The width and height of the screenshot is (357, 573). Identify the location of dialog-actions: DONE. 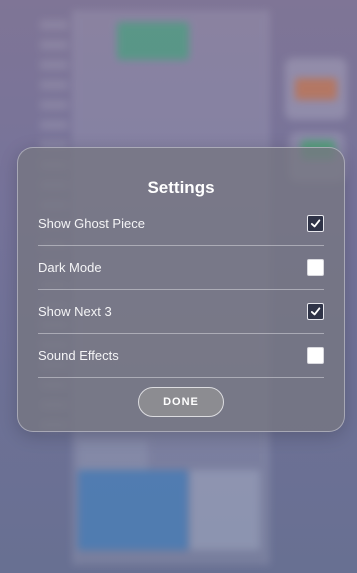
(181, 402).